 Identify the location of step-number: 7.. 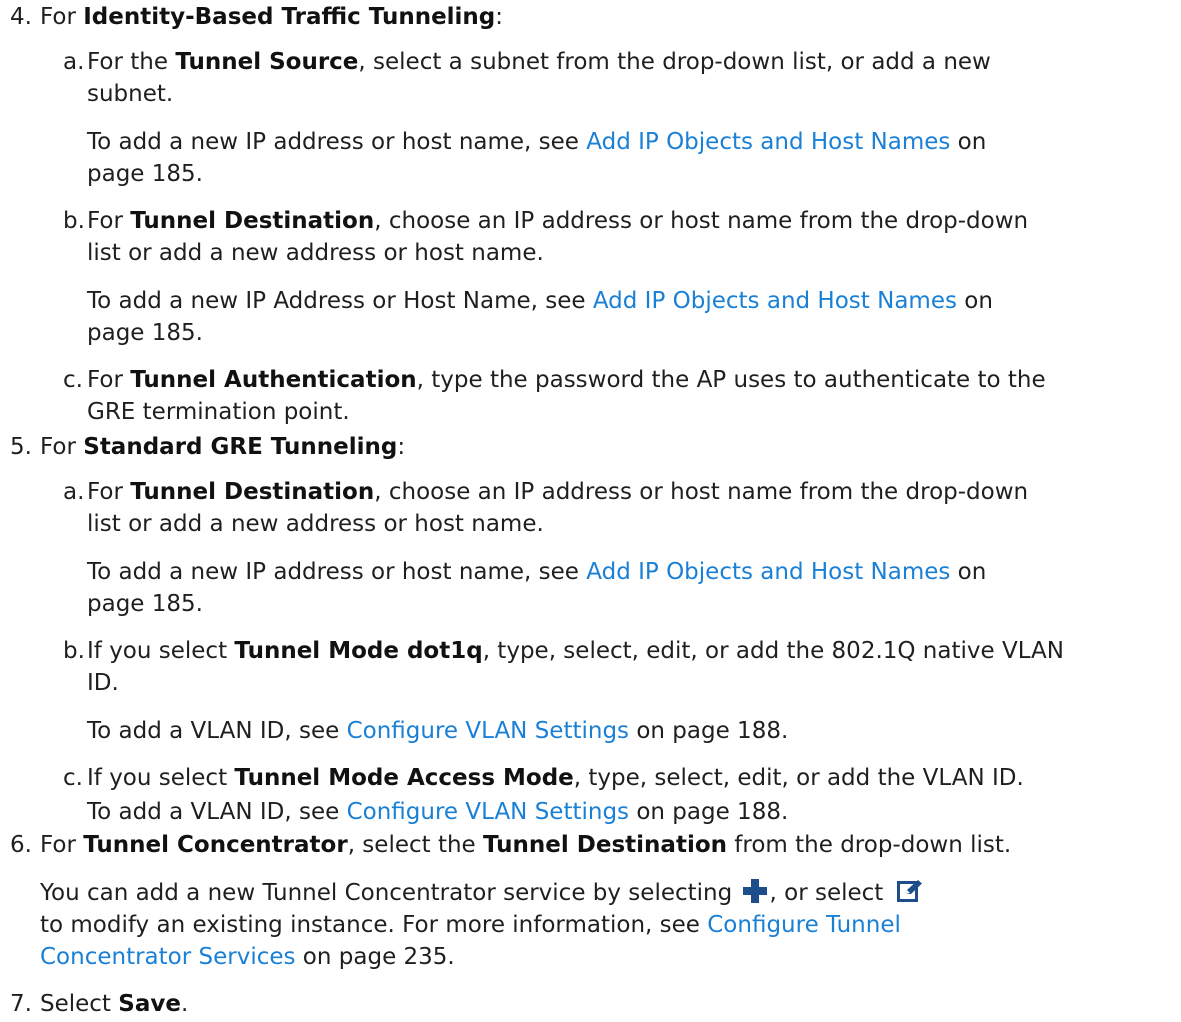
(21, 1004).